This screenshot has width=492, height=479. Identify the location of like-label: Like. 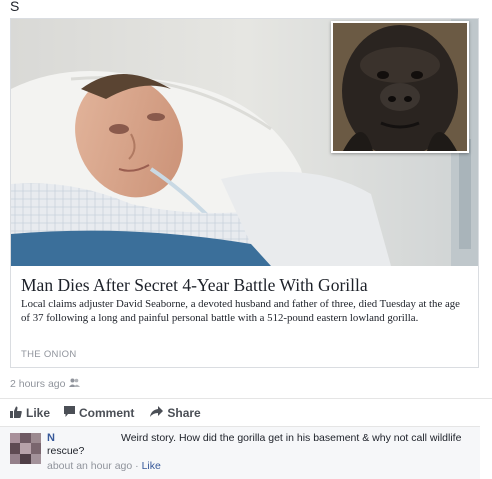
(38, 413).